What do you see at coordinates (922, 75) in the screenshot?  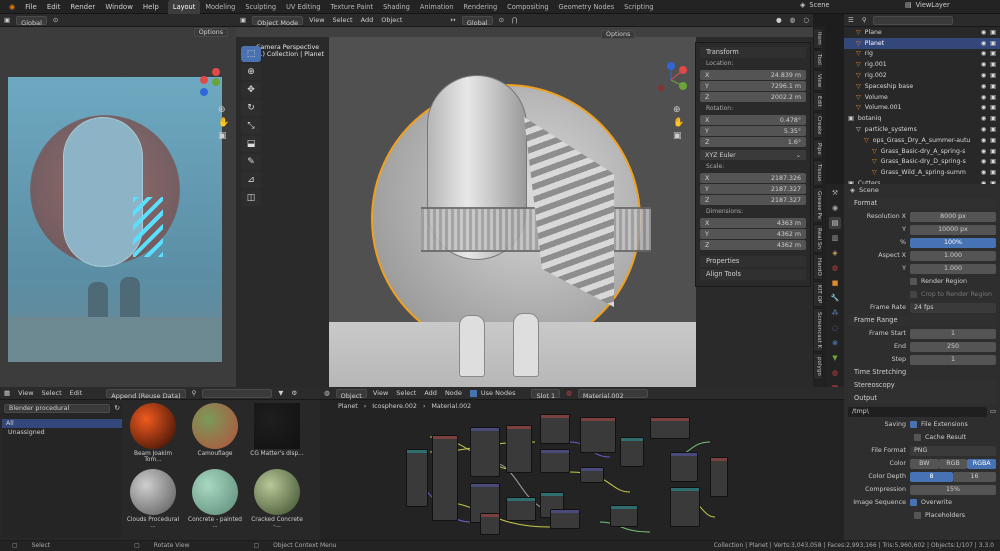 I see `outliner-row: ▽ rig.002 ◉ ▣` at bounding box center [922, 75].